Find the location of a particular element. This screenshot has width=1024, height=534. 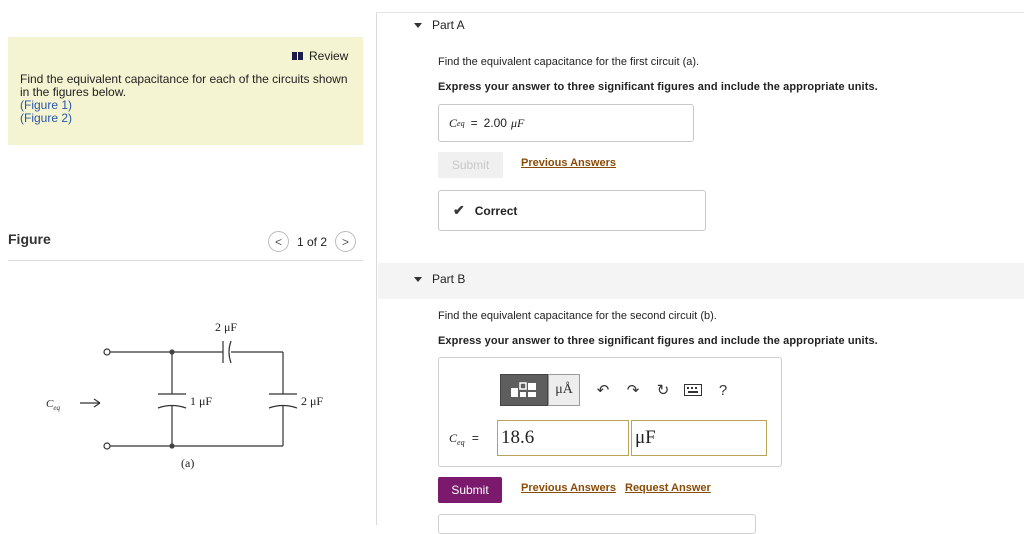

figure-page-indicator: 1 of 2 is located at coordinates (312, 241).